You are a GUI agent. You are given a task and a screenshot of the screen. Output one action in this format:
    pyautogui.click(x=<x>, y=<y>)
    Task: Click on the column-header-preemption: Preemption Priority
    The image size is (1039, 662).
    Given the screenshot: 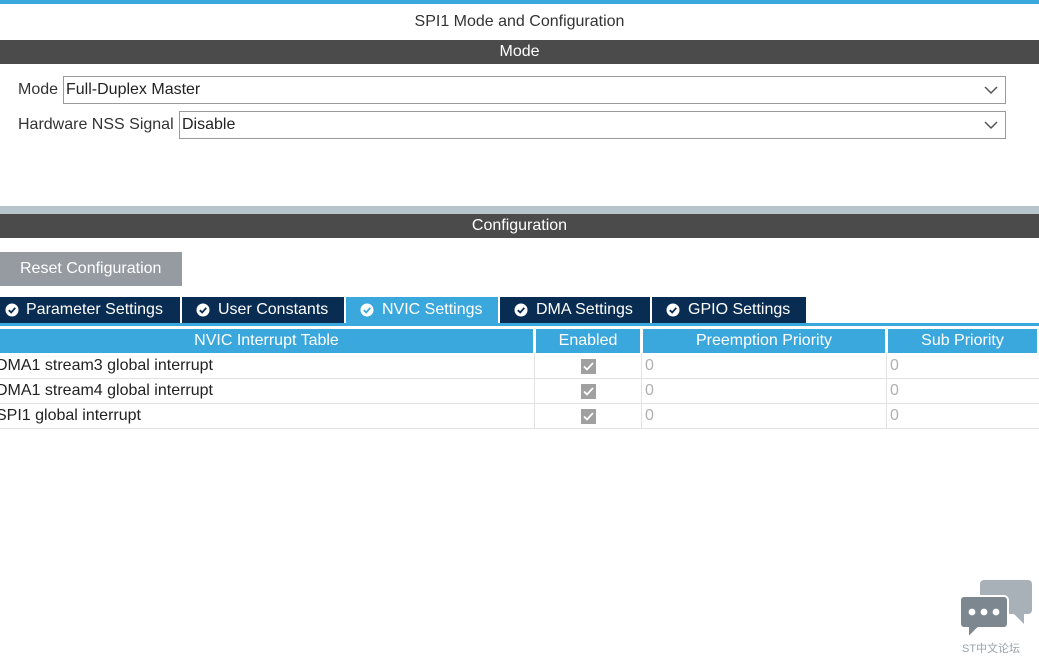 What is the action you would take?
    pyautogui.click(x=764, y=341)
    